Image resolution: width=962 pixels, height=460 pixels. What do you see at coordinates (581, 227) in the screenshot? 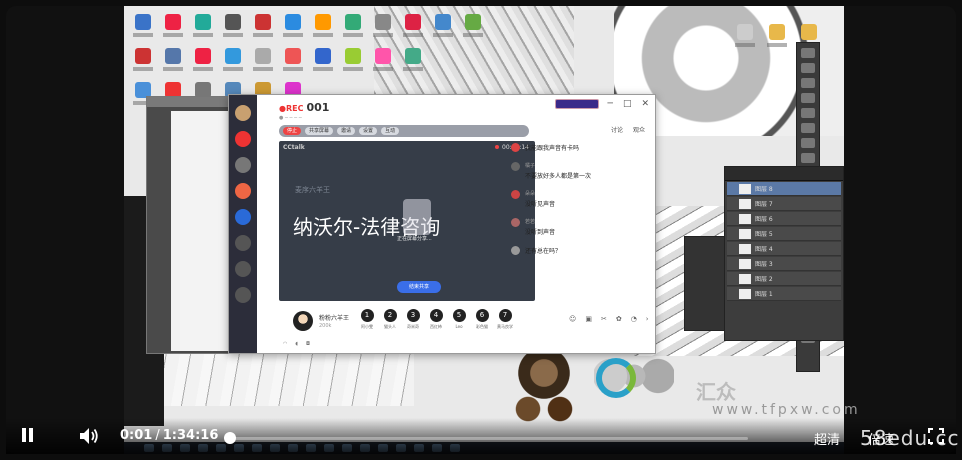
I see `chat-message: 若若 没听到声音` at bounding box center [581, 227].